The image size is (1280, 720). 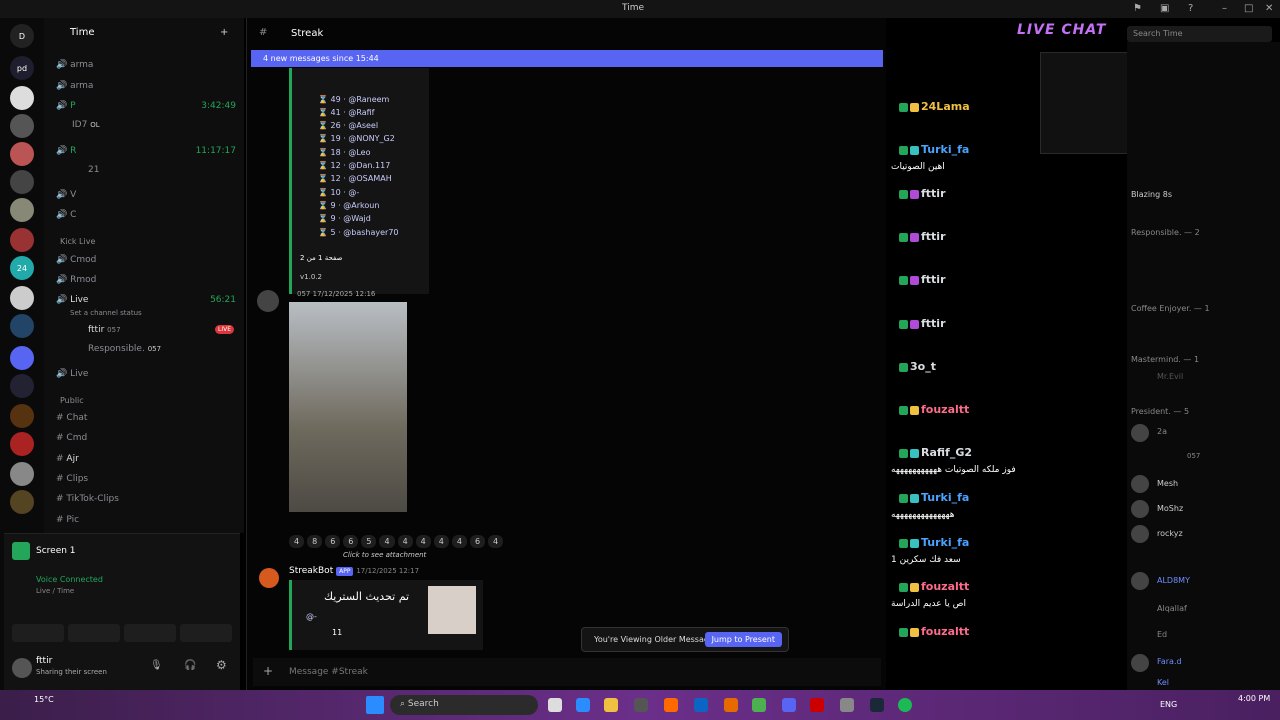 I want to click on search-input: Search Time, so click(x=1199, y=34).